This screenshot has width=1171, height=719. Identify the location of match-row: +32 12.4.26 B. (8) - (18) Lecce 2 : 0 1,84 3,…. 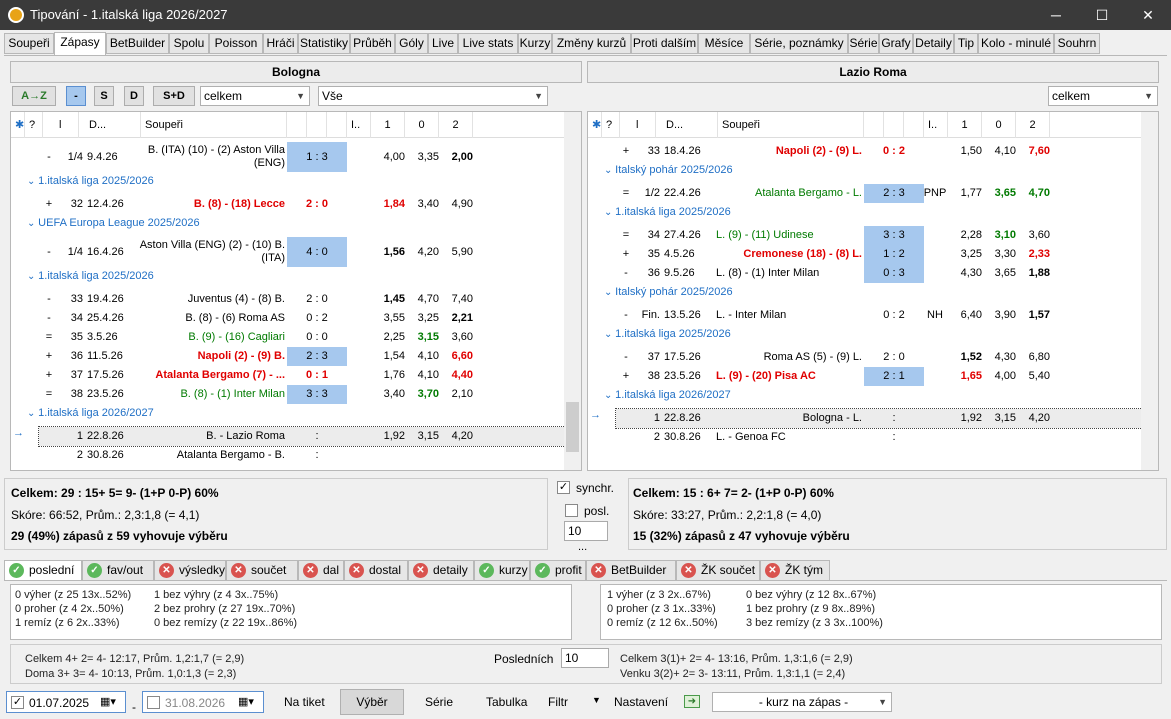
(288, 204).